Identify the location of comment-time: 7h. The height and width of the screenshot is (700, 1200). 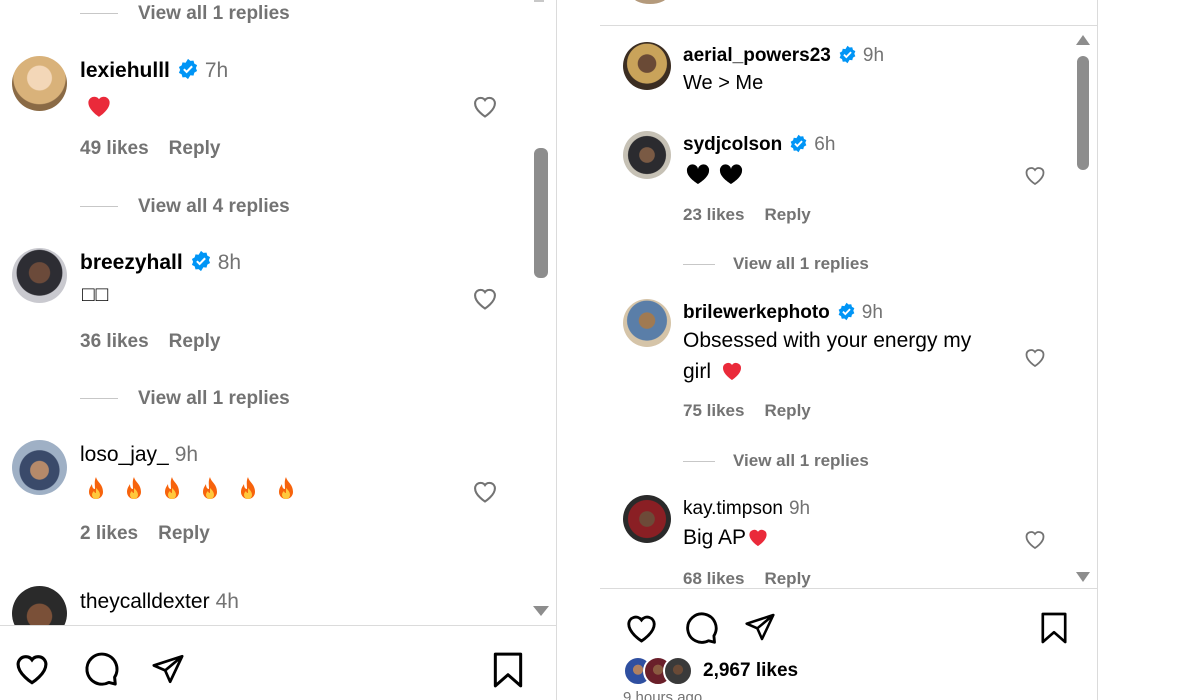
(216, 70).